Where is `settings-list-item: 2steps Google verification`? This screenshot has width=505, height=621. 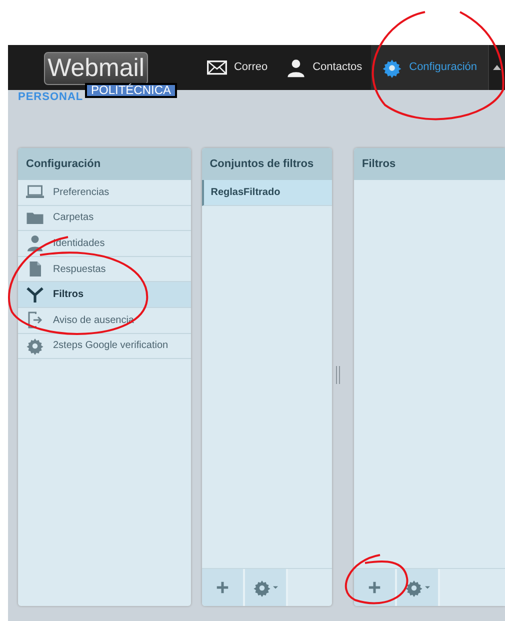 settings-list-item: 2steps Google verification is located at coordinates (104, 347).